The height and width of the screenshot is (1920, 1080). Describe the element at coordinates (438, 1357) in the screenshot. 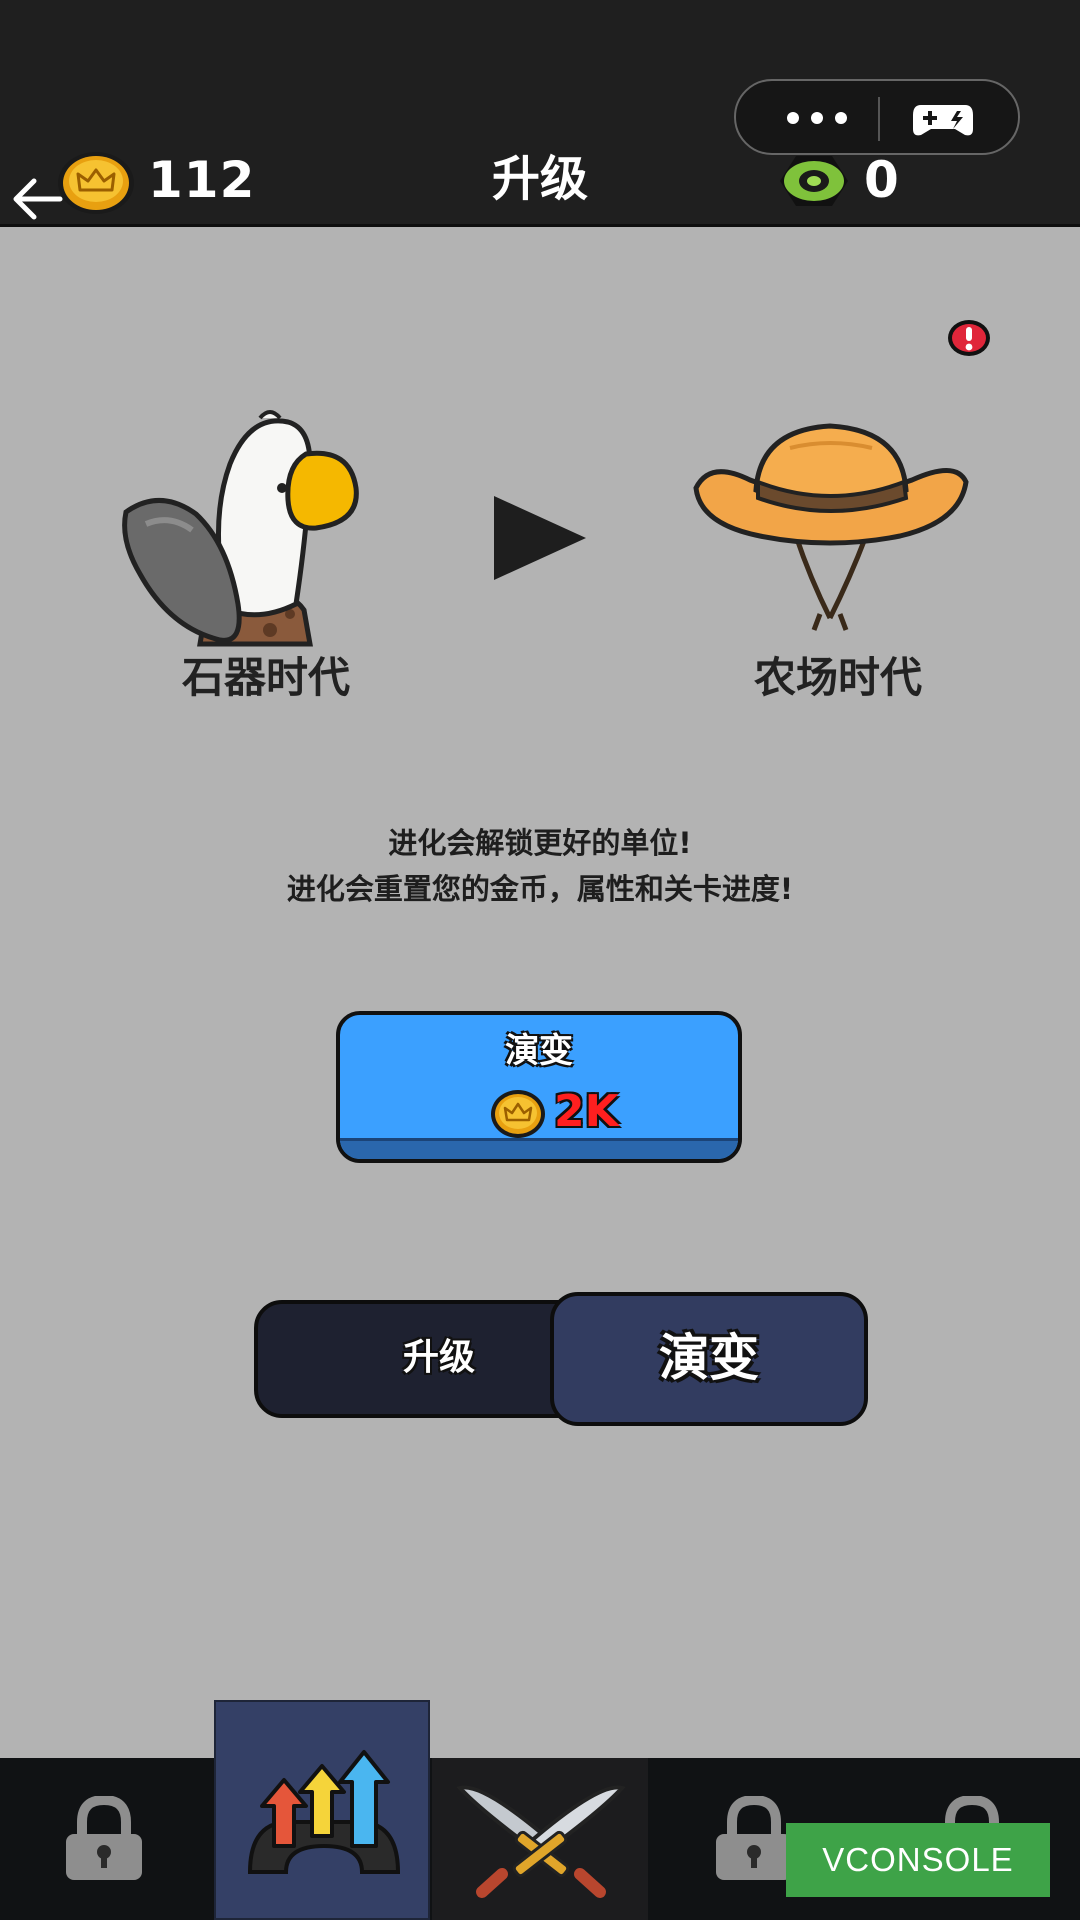

I see `tab-upgrade-label: 升级` at that location.